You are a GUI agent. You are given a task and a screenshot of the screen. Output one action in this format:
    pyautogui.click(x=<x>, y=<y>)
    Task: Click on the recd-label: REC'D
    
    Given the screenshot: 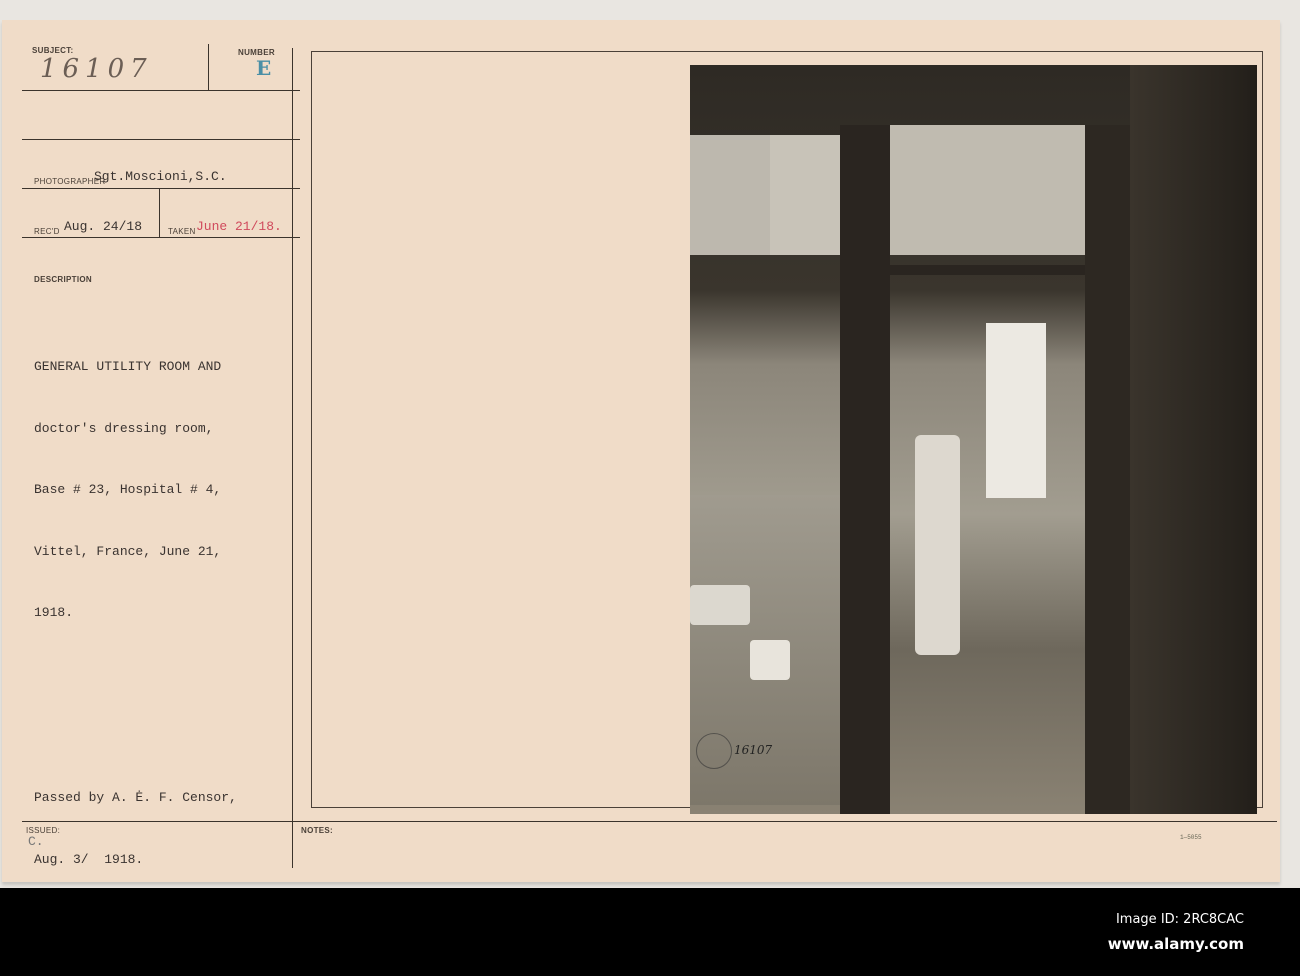 What is the action you would take?
    pyautogui.click(x=47, y=231)
    